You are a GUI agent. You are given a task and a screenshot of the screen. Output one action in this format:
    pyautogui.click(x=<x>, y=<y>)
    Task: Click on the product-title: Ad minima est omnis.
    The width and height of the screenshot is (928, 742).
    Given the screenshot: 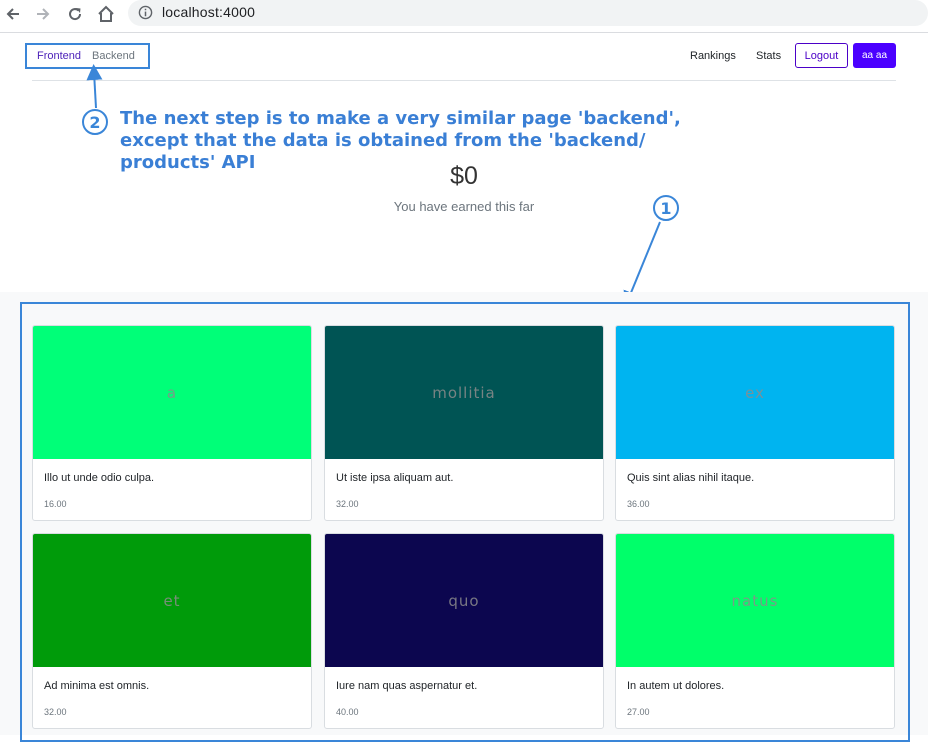 What is the action you would take?
    pyautogui.click(x=97, y=686)
    